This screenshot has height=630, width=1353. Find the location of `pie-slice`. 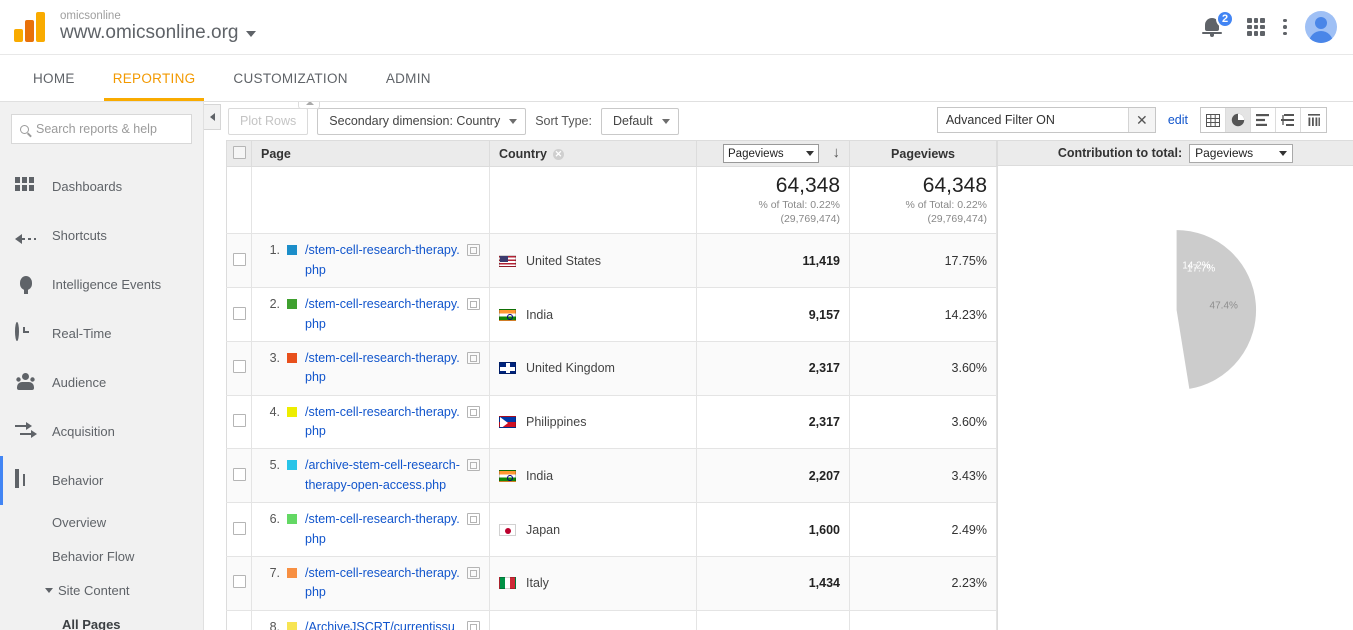

pie-slice is located at coordinates (1215, 309).